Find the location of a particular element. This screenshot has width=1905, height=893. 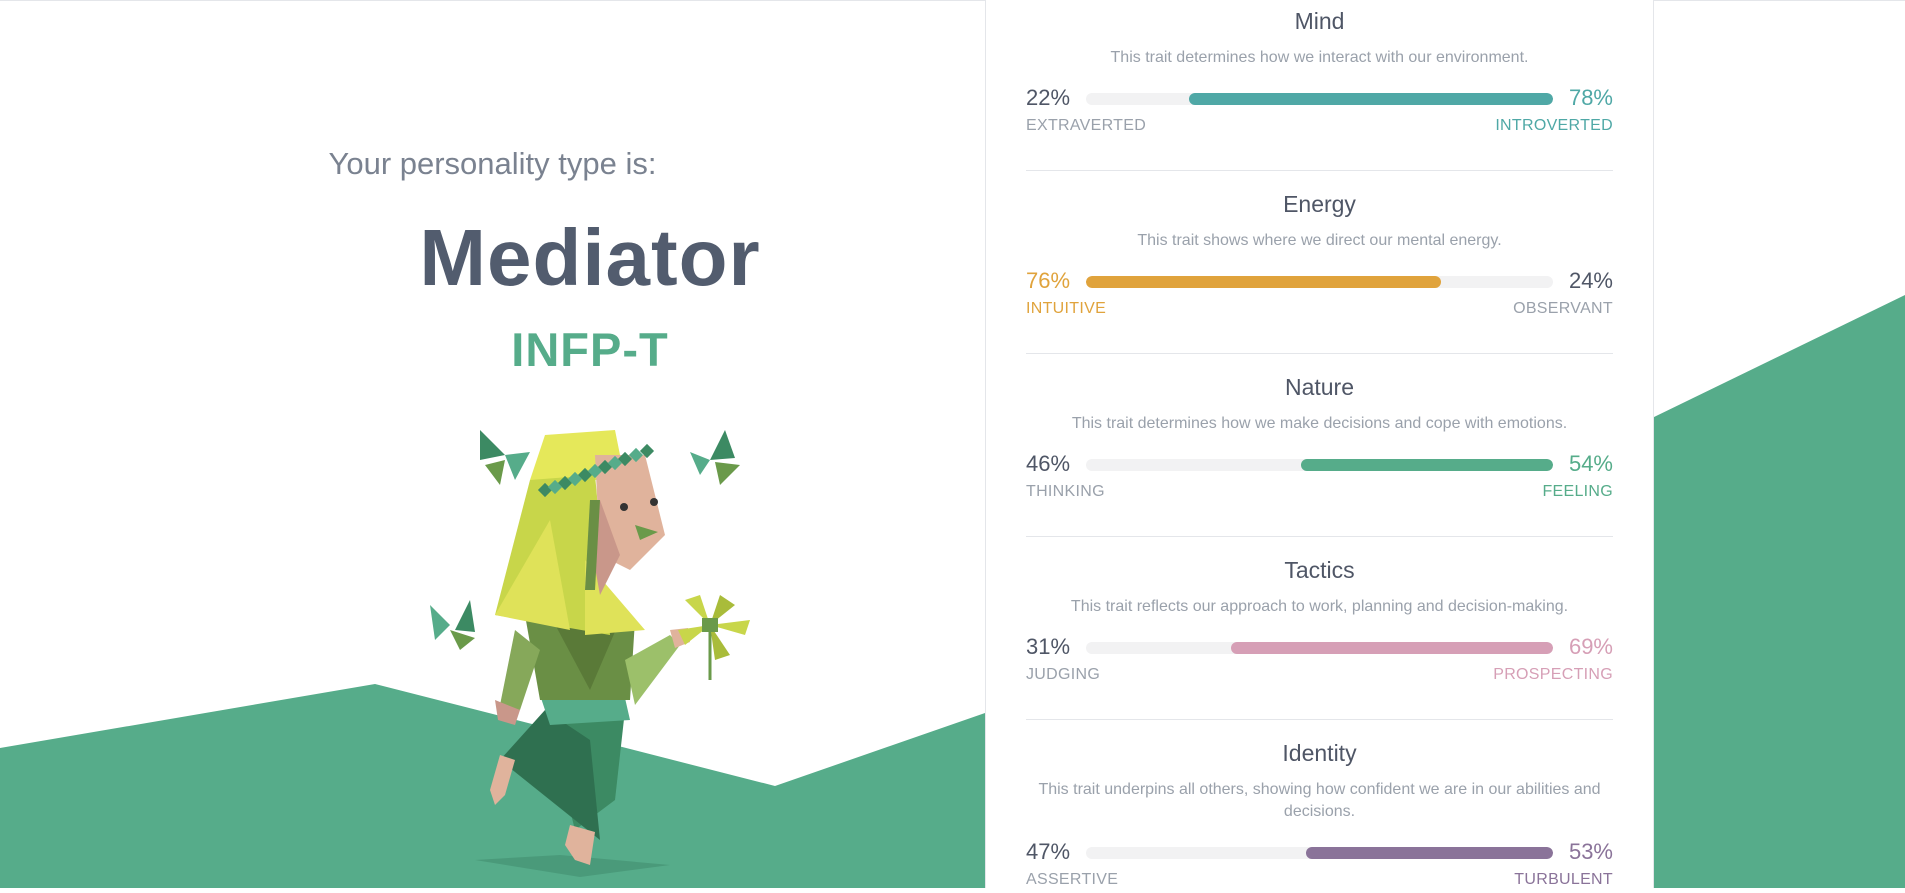

right-label: INTROVERTED is located at coordinates (1554, 125).